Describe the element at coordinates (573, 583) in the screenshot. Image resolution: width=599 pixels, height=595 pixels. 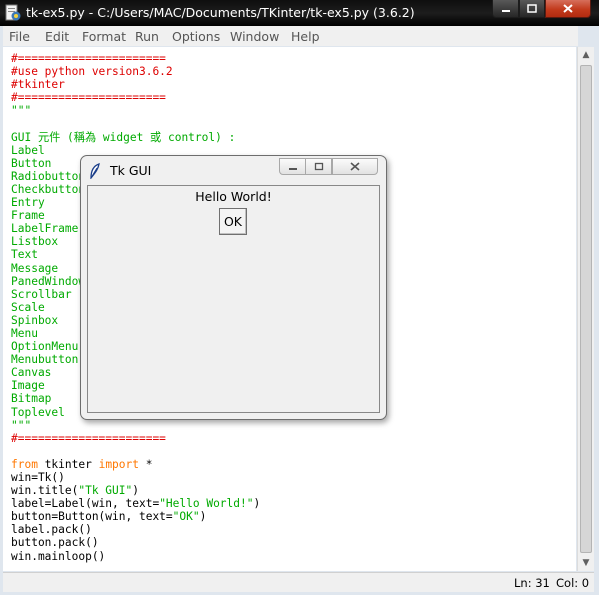
I see `status-column-number: Col: 0` at that location.